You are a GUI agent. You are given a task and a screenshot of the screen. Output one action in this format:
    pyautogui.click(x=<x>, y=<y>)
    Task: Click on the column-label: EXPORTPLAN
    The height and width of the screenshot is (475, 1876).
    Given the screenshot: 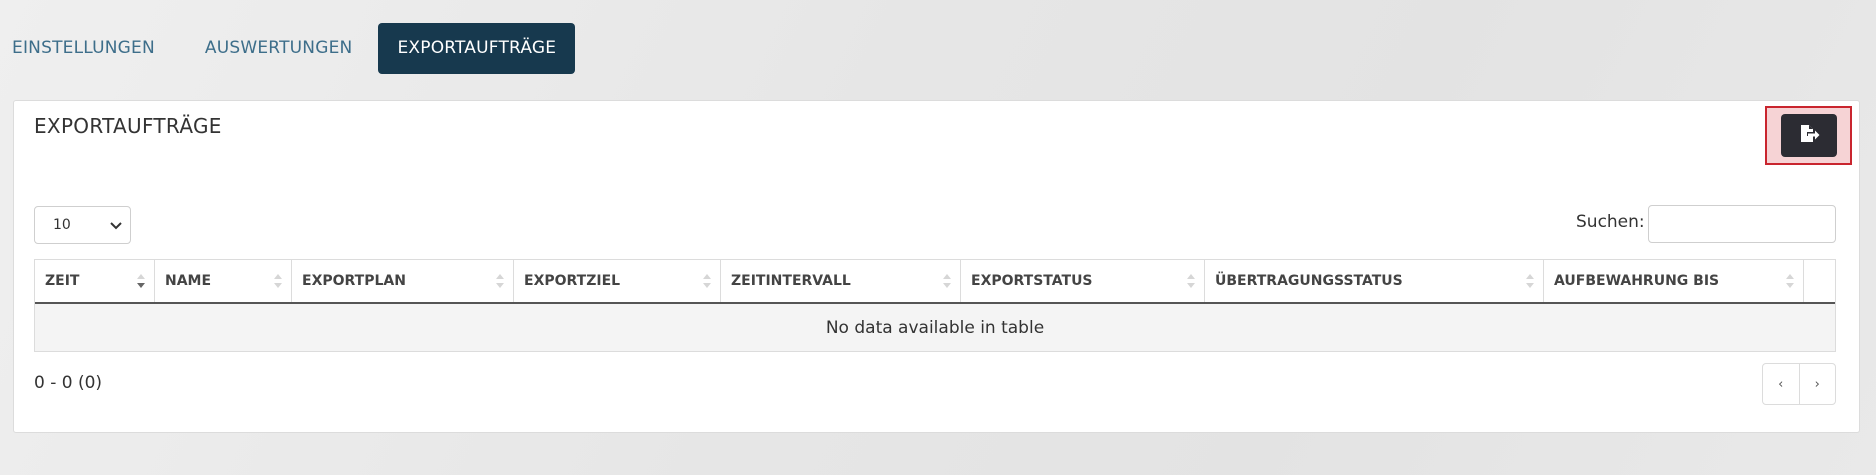 What is the action you would take?
    pyautogui.click(x=354, y=281)
    